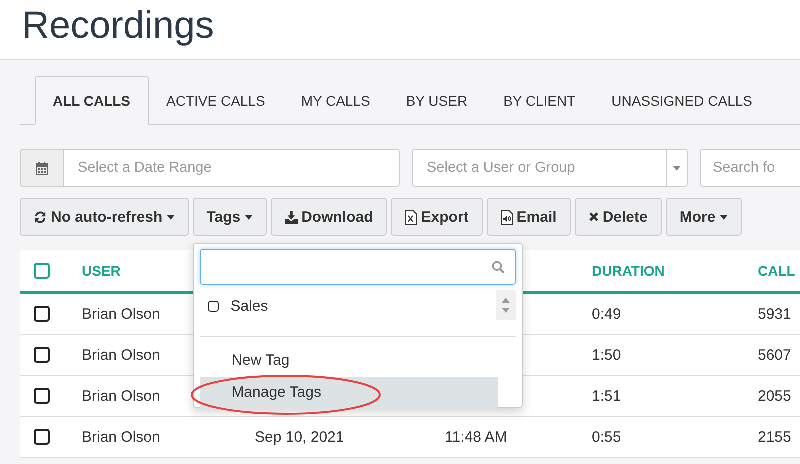  I want to click on search-field: Search fo, so click(750, 168).